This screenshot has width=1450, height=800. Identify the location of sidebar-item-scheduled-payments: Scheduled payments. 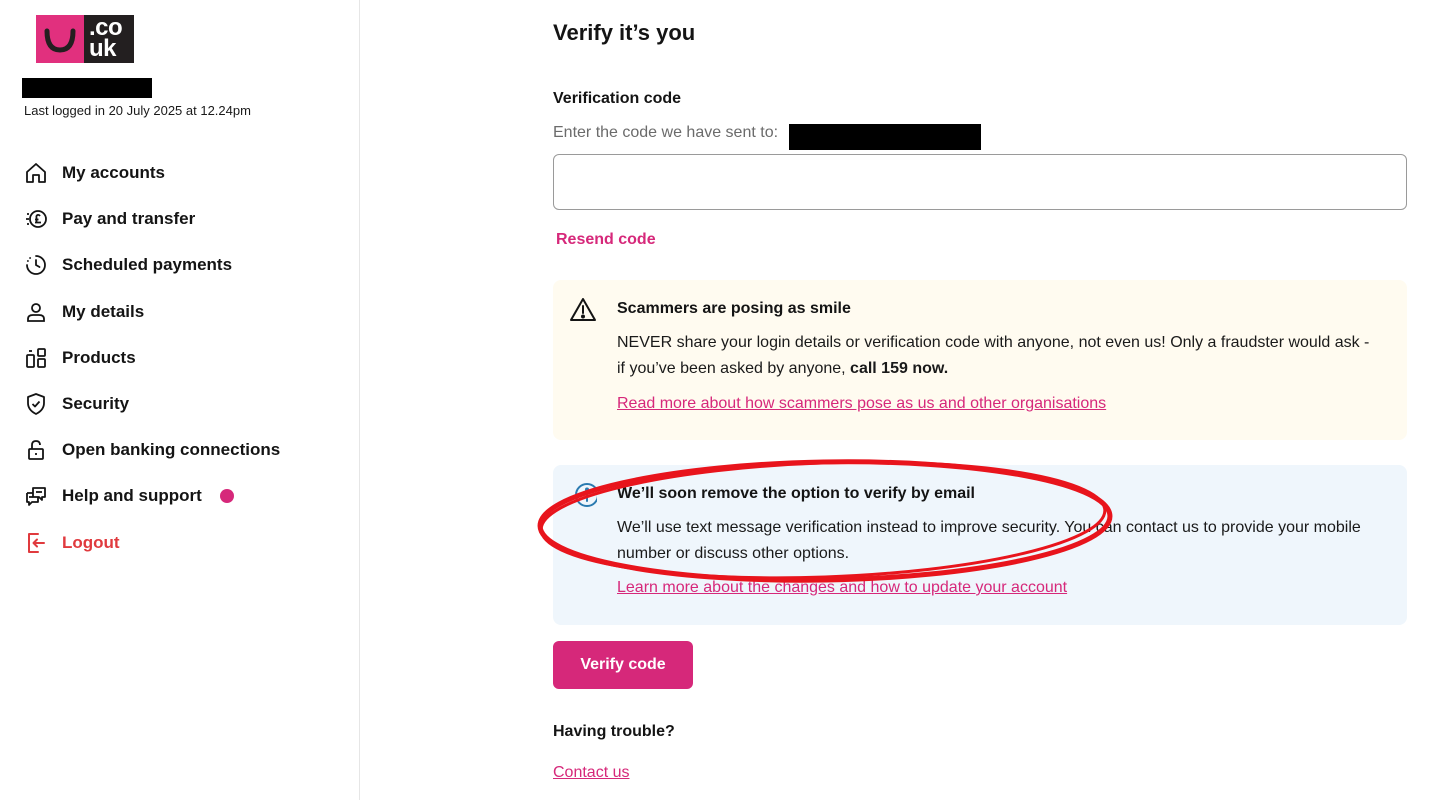
(151, 265).